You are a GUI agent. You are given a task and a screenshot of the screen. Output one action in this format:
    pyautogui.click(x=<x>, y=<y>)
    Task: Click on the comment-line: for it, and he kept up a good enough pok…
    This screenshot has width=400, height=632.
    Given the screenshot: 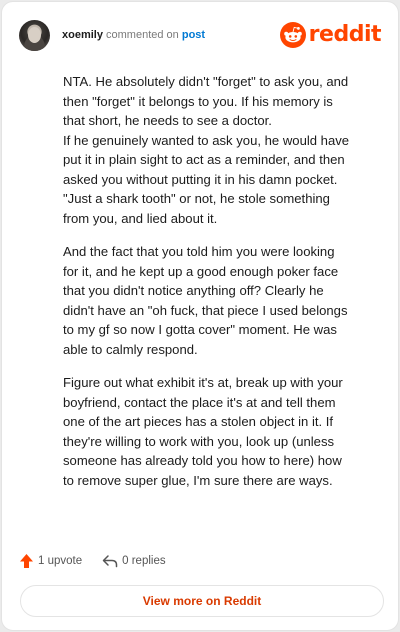 What is the action you would take?
    pyautogui.click(x=201, y=271)
    